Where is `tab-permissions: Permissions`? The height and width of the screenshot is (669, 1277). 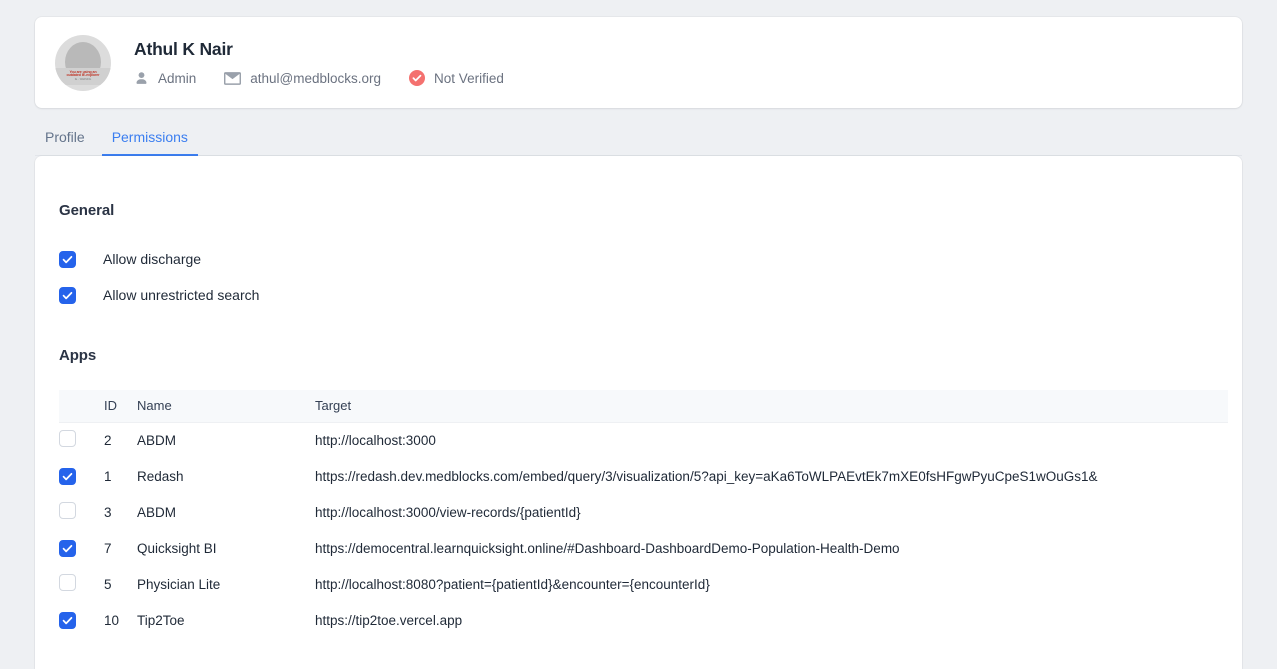
tab-permissions: Permissions is located at coordinates (149, 142).